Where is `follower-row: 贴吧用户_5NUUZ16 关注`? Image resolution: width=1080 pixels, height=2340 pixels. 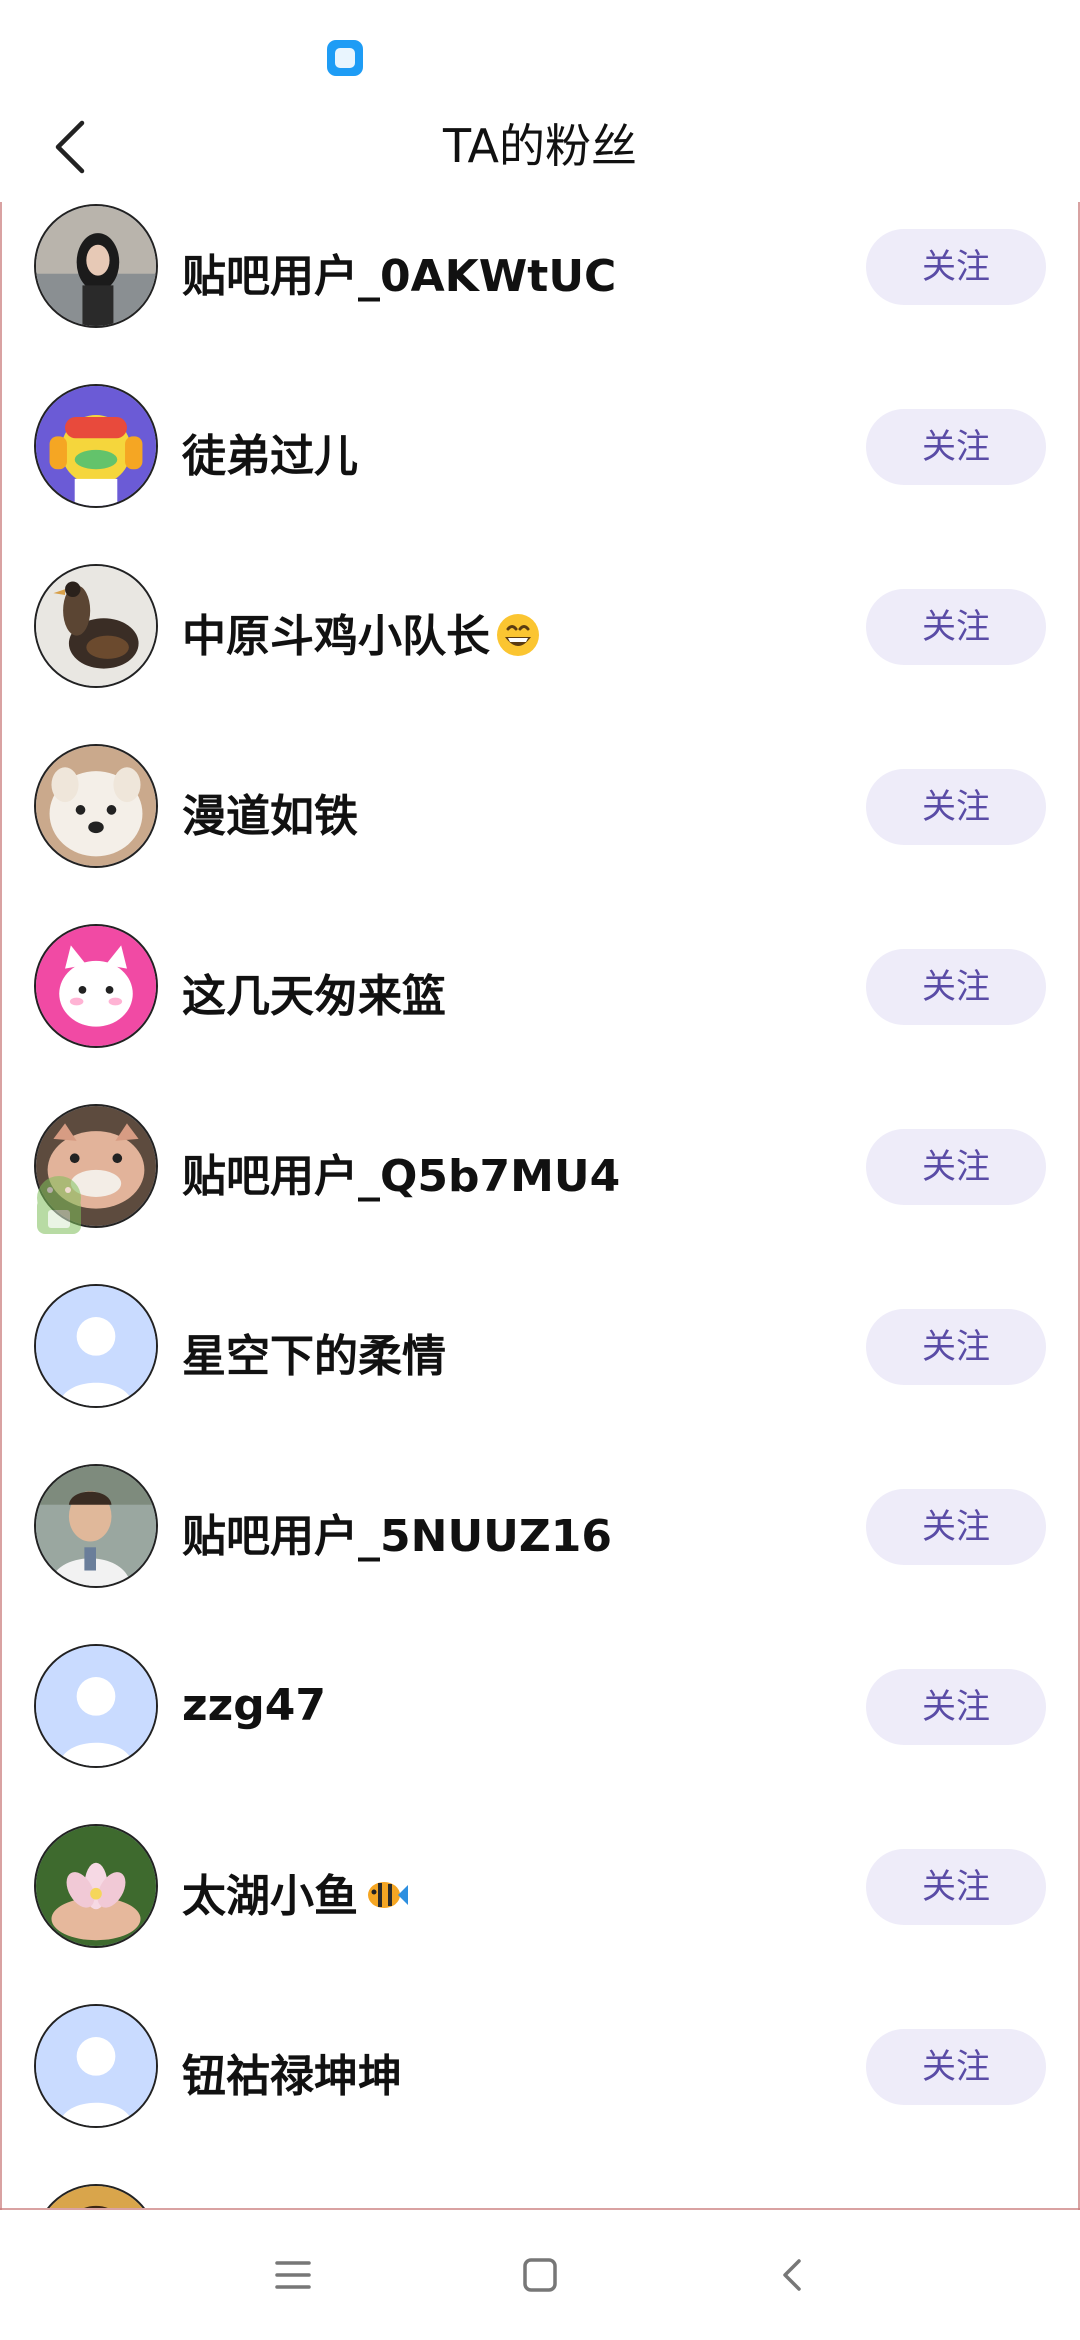
follower-row: 贴吧用户_5NUUZ16 关注 is located at coordinates (540, 1528).